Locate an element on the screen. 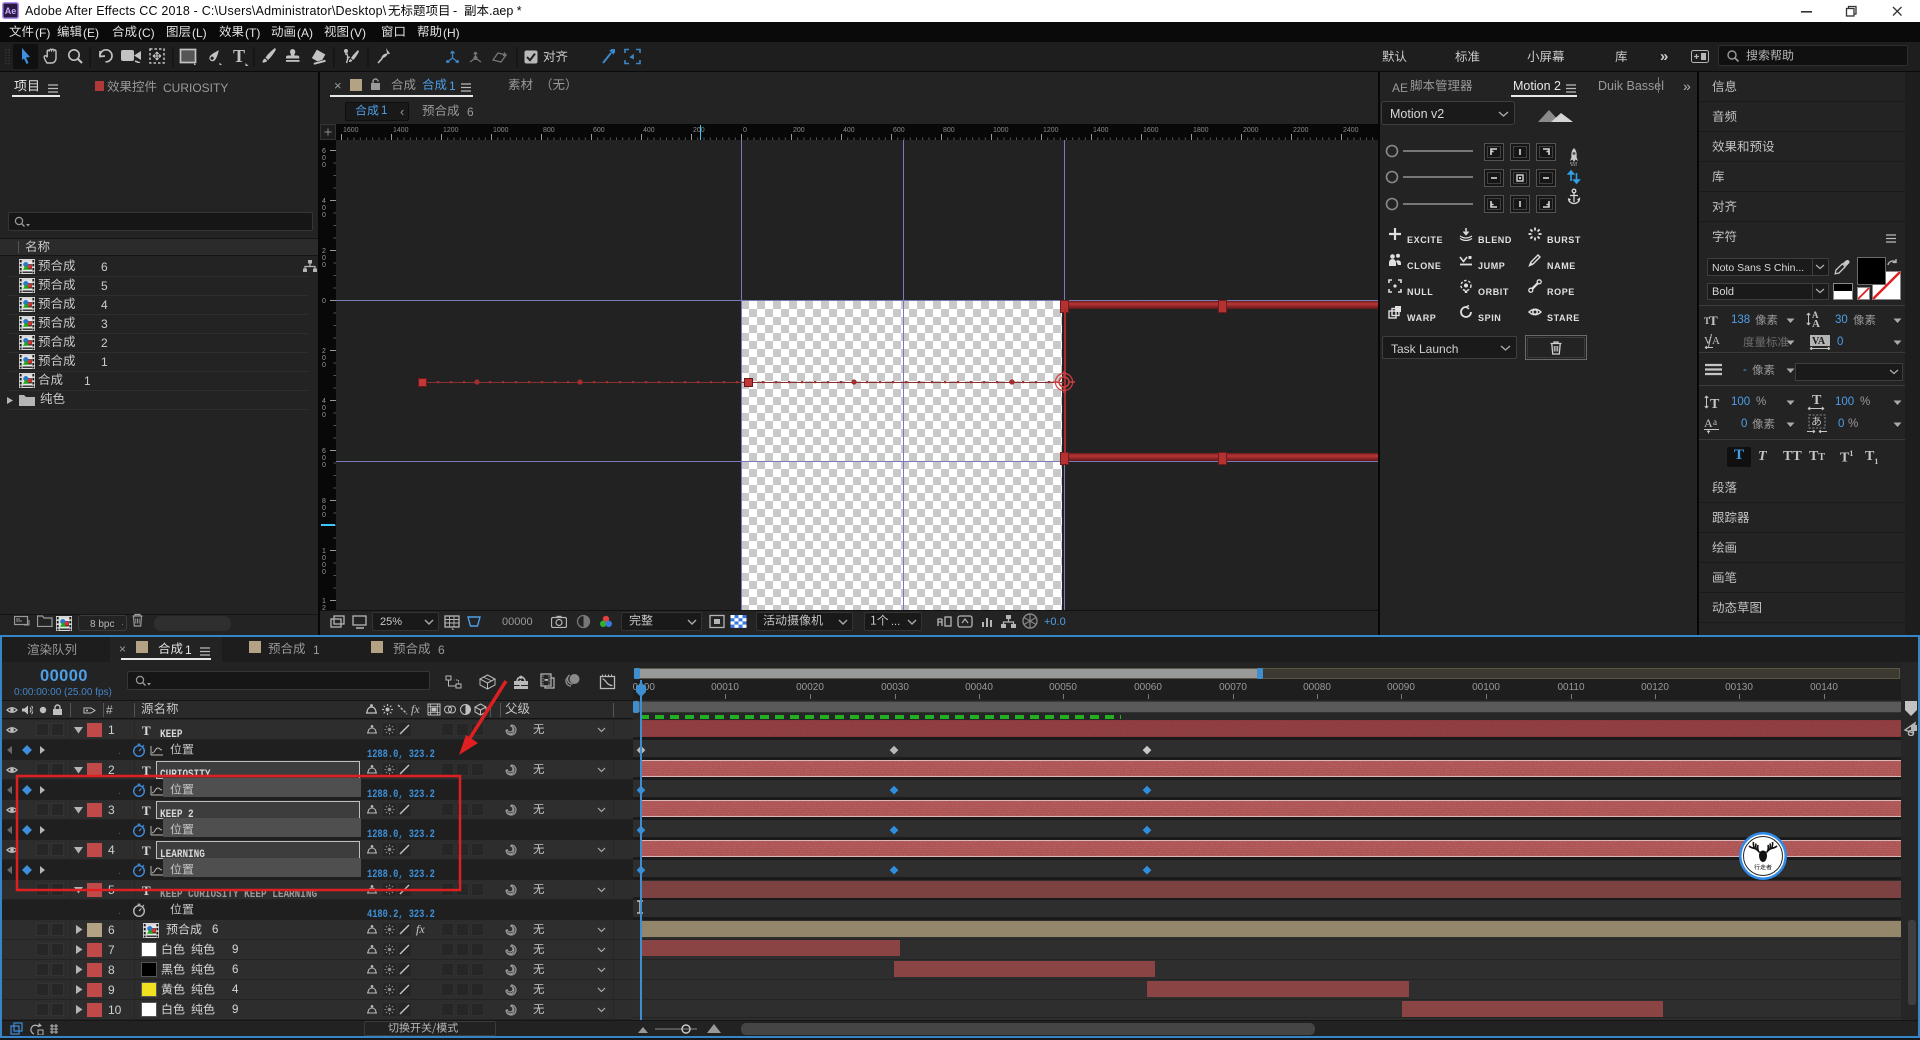 Image resolution: width=1920 pixels, height=1040 pixels. svg-text: 00080 is located at coordinates (1317, 687).